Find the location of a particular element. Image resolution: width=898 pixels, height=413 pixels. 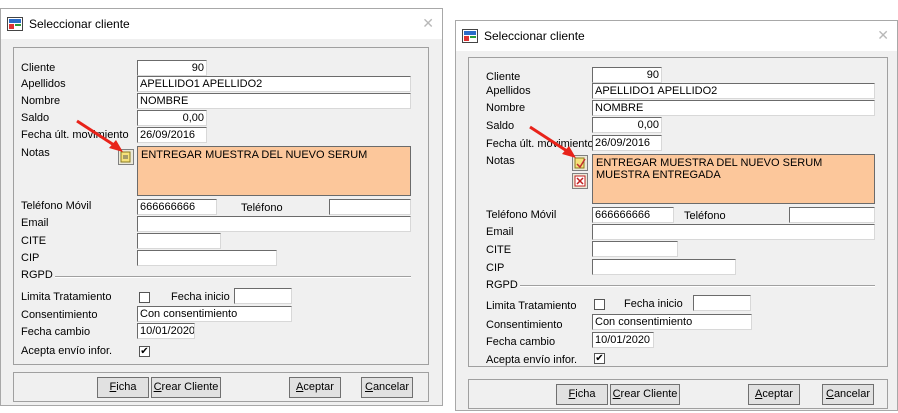

note-delete-button is located at coordinates (580, 181).